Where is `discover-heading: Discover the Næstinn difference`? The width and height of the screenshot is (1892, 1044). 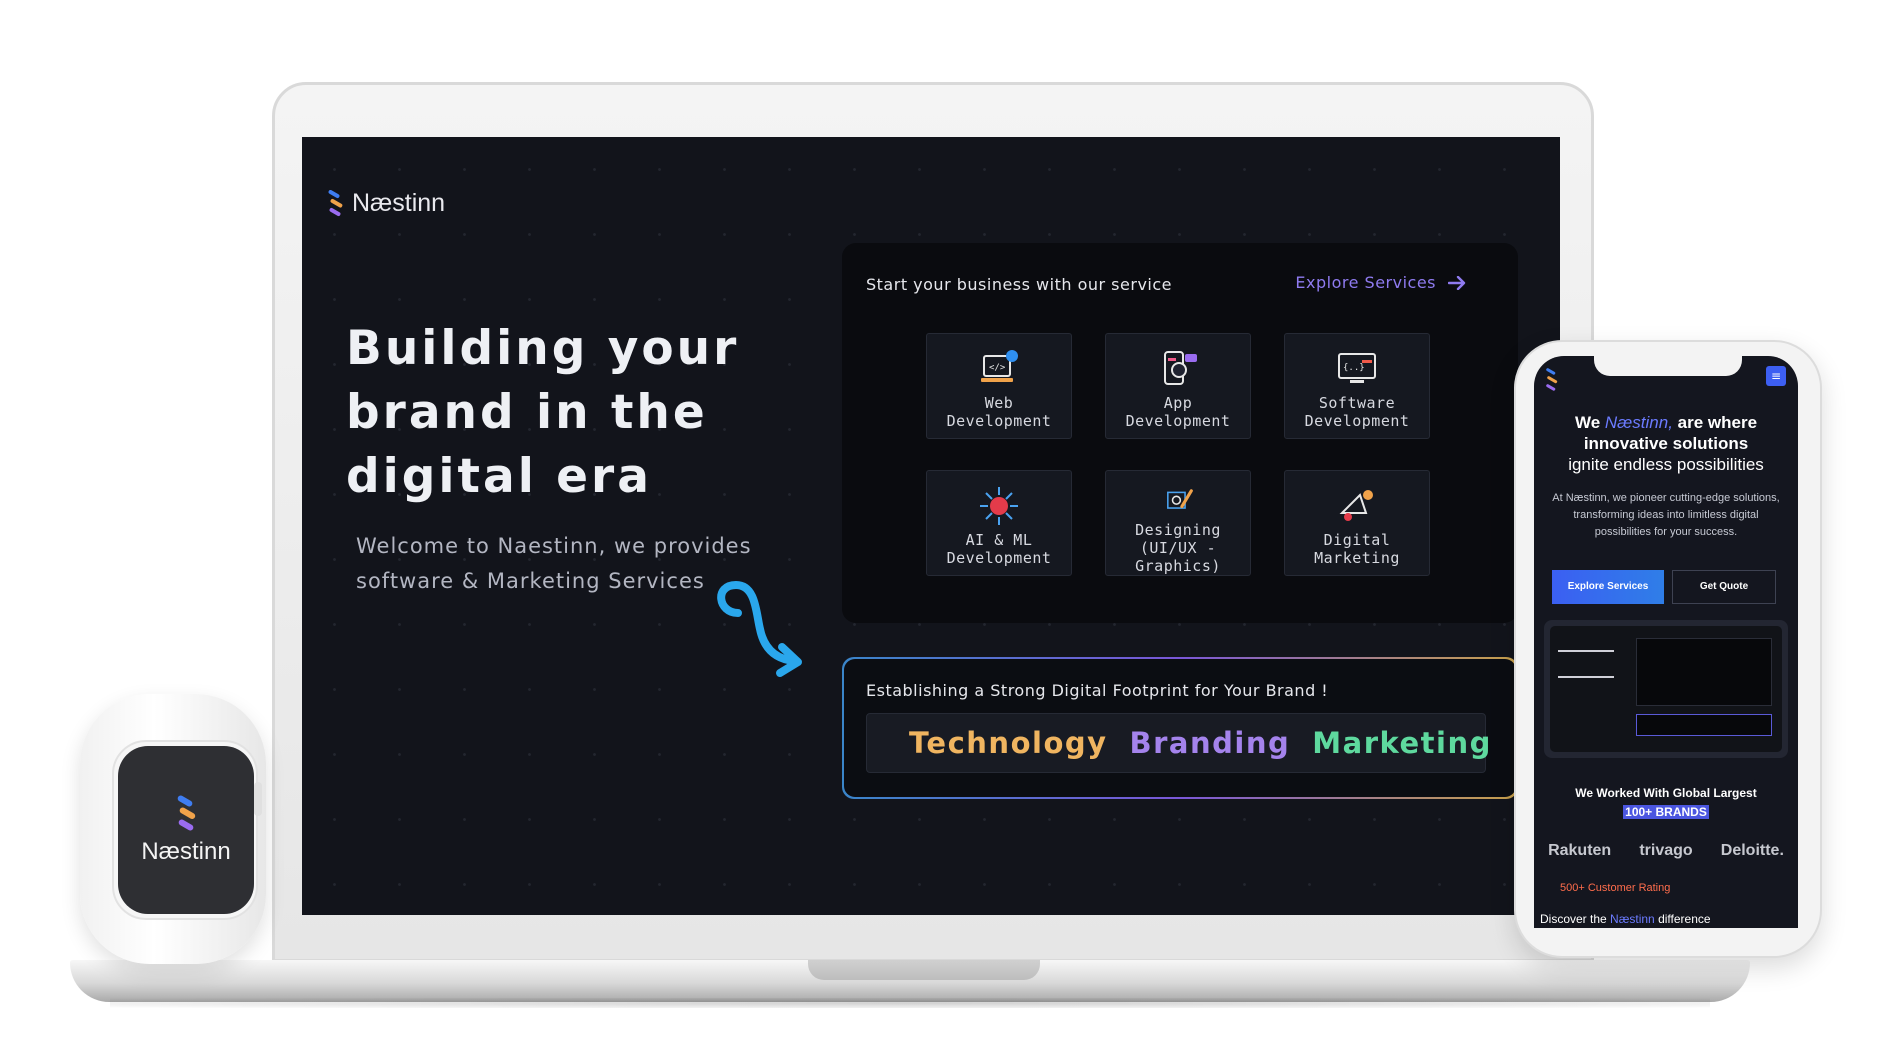 discover-heading: Discover the Næstinn difference is located at coordinates (1625, 919).